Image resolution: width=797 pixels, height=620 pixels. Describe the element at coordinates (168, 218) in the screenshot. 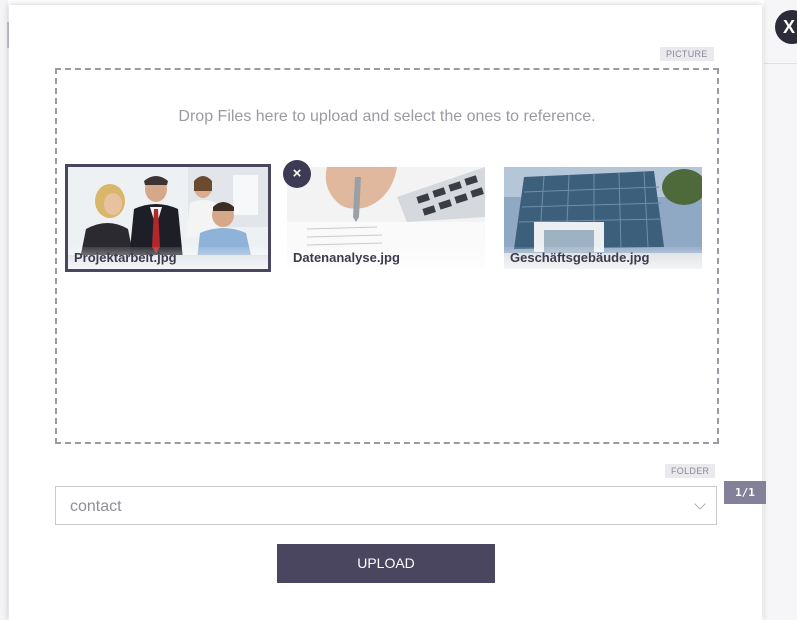

I see `file-thumbnail-projektarbeit: Projektarbeit.jpg` at that location.